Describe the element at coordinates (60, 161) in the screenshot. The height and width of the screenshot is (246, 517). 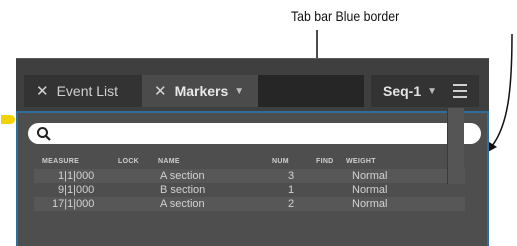
I see `column-header-measure: MEASURE` at that location.